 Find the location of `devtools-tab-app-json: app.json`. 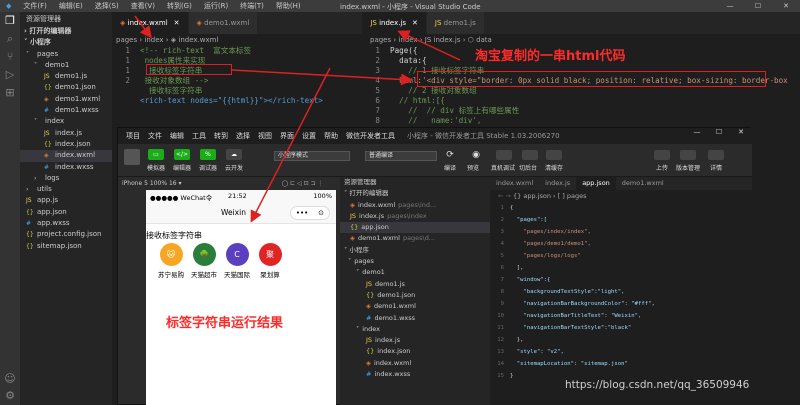

devtools-tab-app-json: app.json is located at coordinates (596, 183).